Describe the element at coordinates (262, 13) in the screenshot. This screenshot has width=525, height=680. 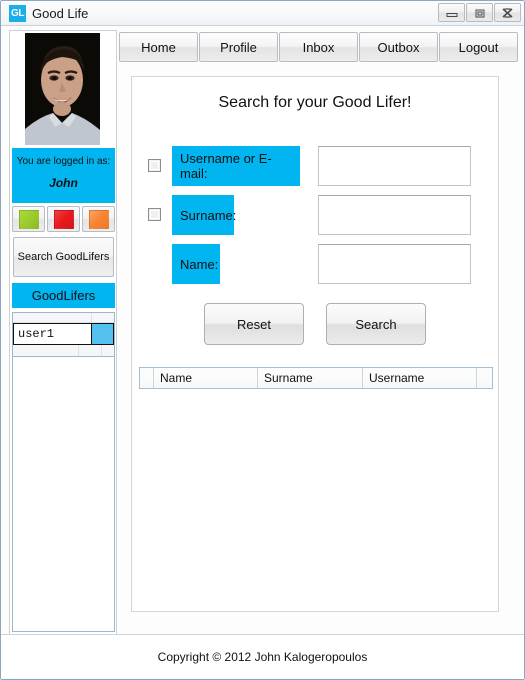
I see `title-bar: GL Good Life` at that location.